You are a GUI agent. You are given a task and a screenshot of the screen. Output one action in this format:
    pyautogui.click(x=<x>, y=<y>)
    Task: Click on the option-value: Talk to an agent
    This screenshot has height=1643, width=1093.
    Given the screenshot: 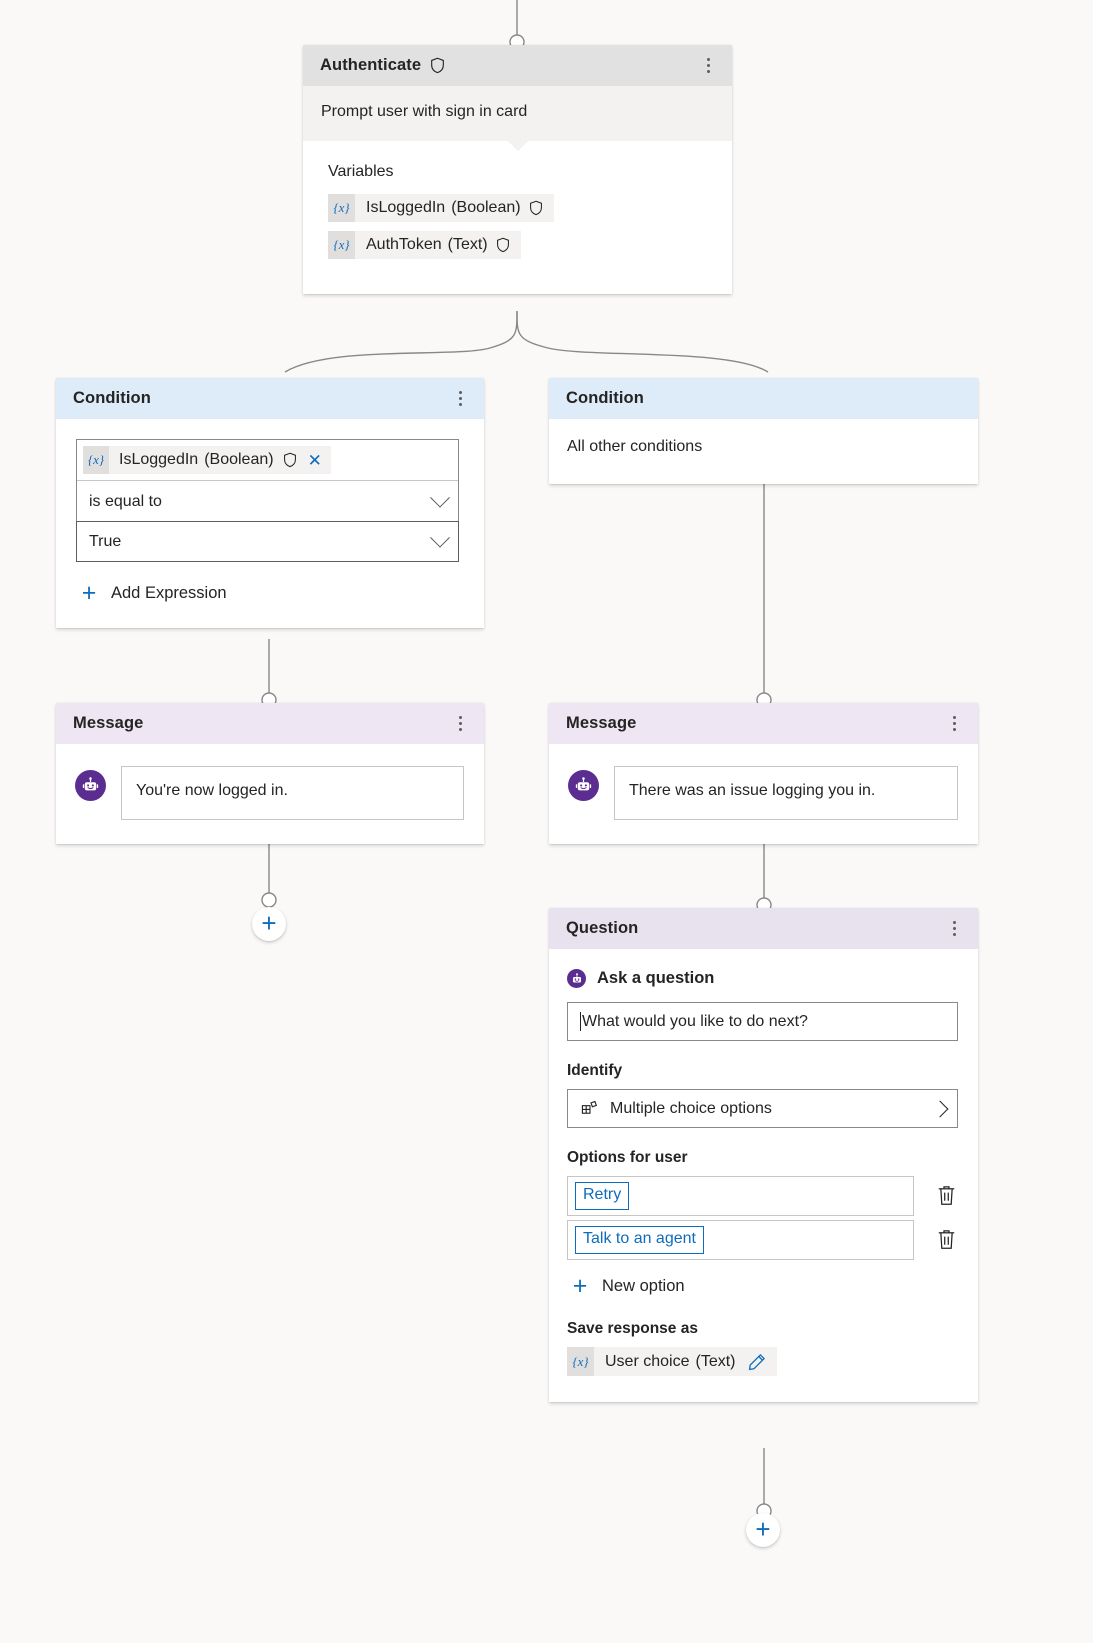 What is the action you would take?
    pyautogui.click(x=639, y=1240)
    